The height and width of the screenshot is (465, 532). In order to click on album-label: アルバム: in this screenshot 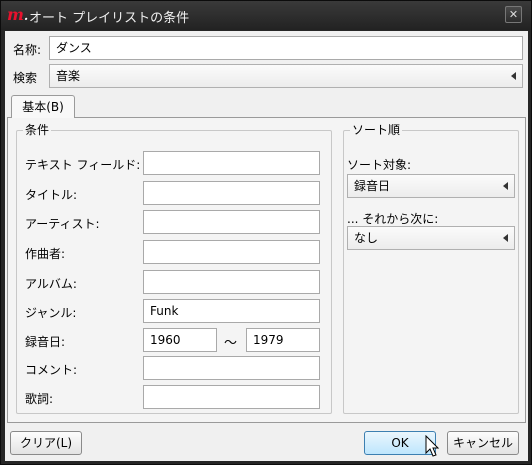, I will do `click(51, 284)`.